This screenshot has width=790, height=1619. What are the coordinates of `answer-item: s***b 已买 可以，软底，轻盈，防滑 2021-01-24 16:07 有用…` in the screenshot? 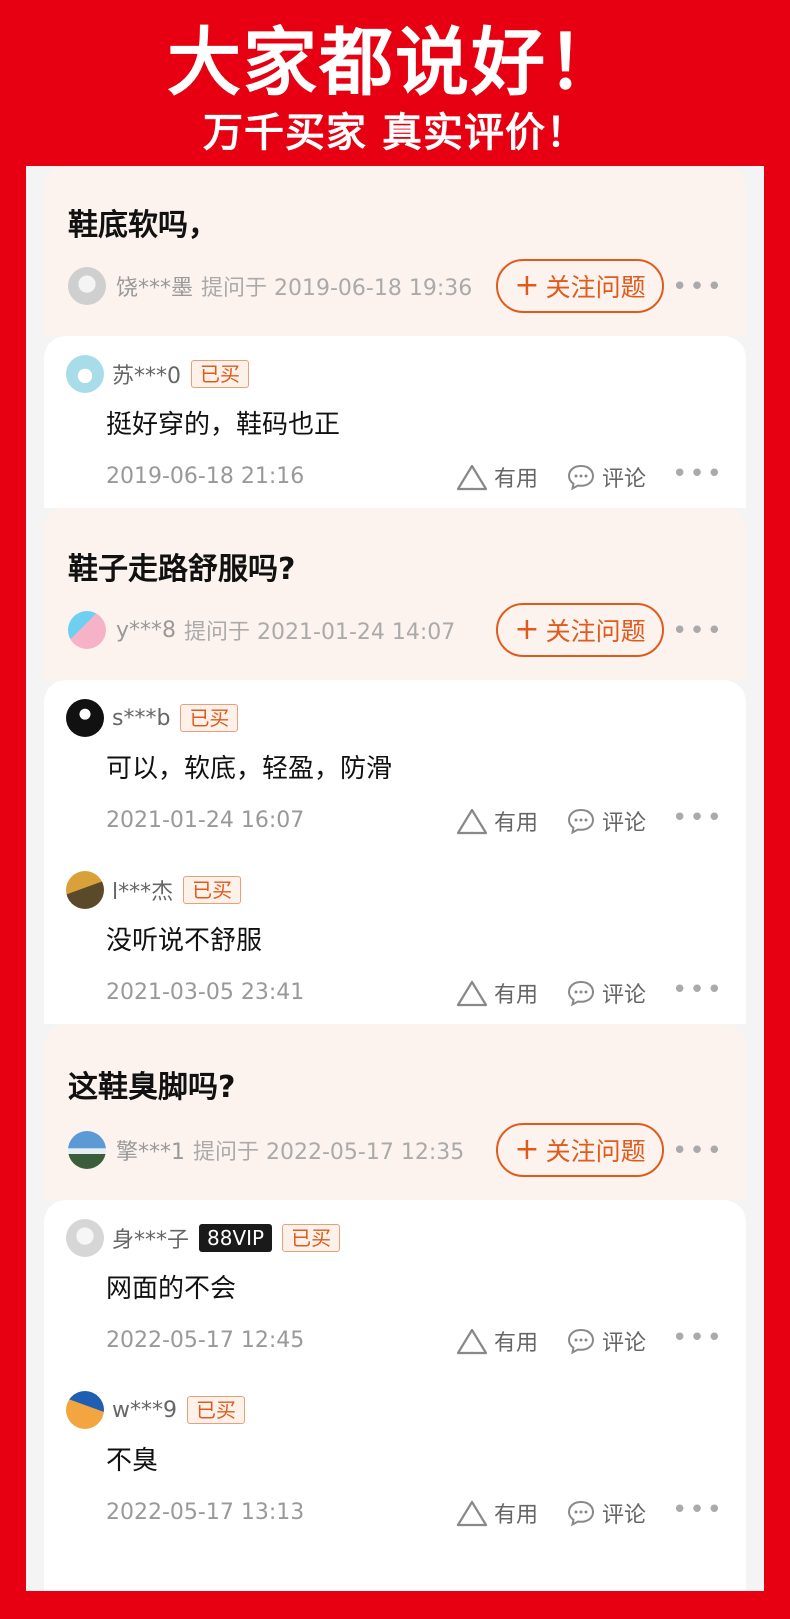 It's located at (395, 766).